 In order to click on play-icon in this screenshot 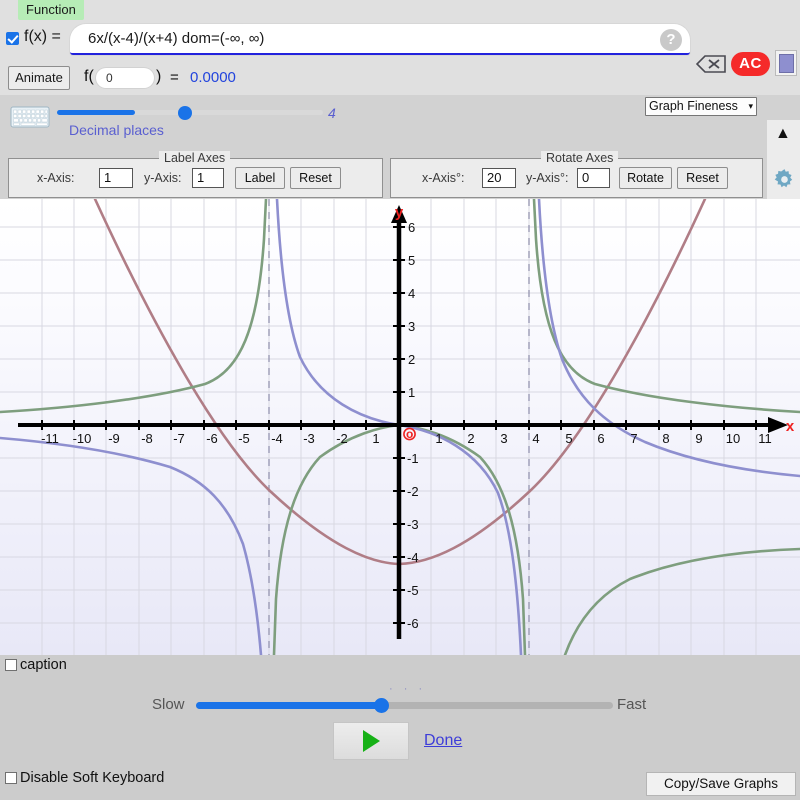, I will do `click(371, 741)`.